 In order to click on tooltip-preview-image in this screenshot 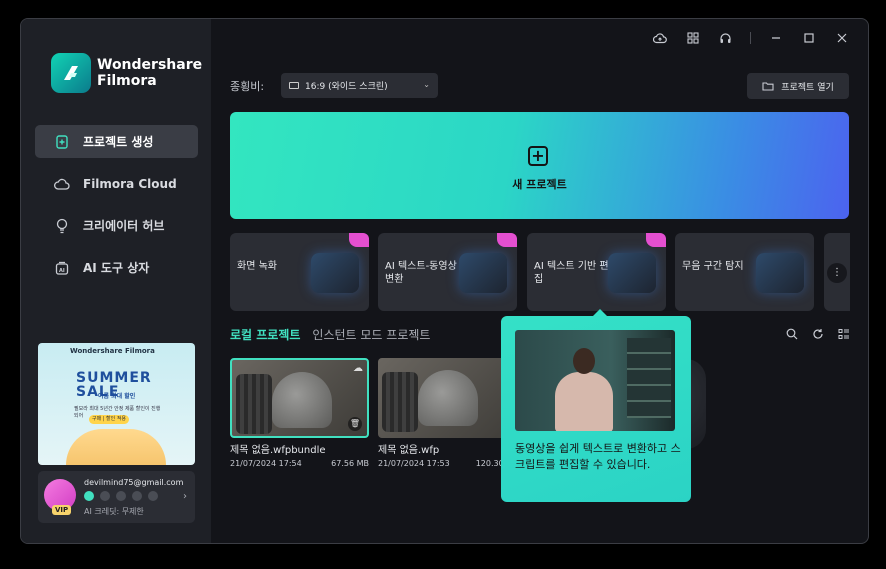, I will do `click(595, 380)`.